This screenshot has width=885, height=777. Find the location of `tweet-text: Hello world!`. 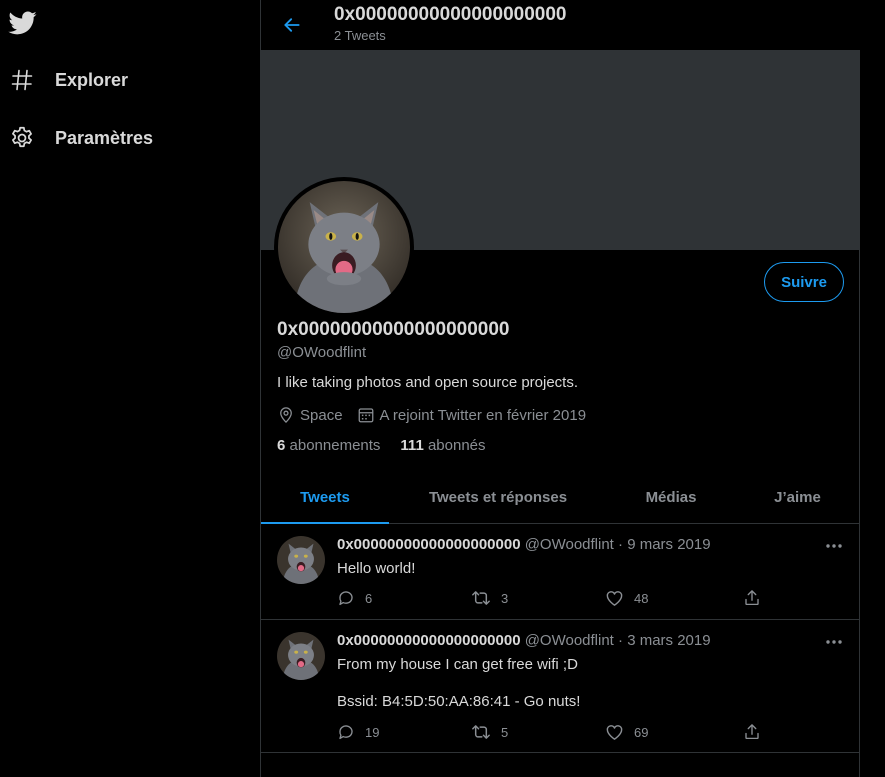

tweet-text: Hello world! is located at coordinates (376, 569).